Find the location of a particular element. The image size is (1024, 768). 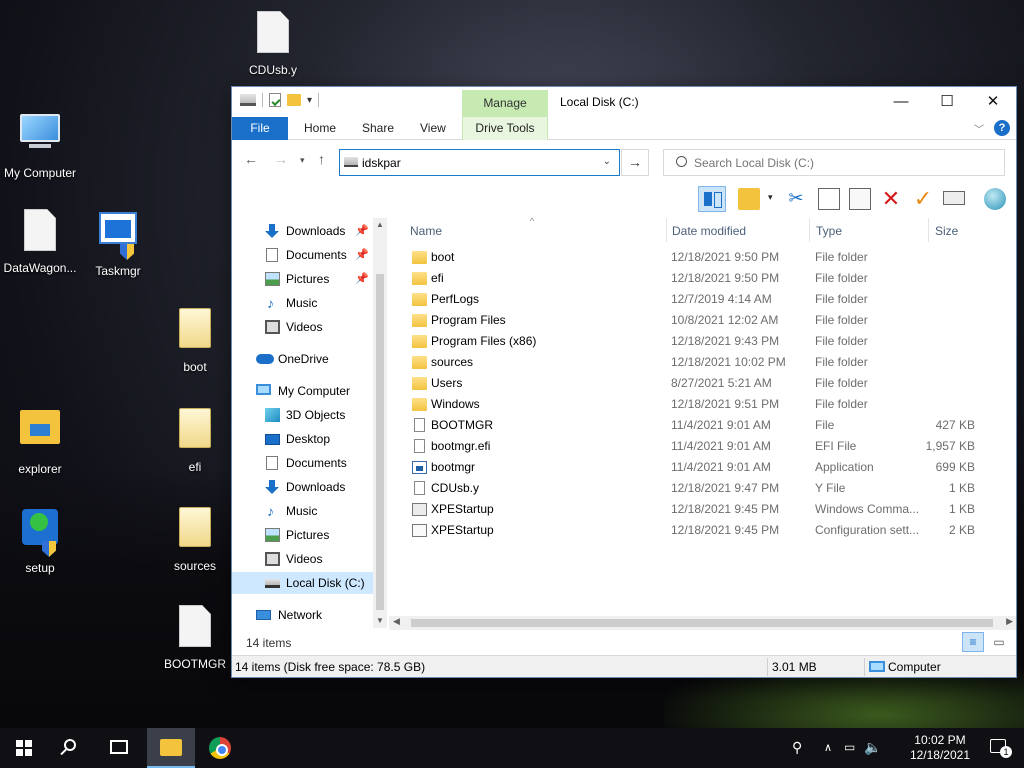

nav-pane-scrollbar: ▲ ▼ is located at coordinates (380, 423).